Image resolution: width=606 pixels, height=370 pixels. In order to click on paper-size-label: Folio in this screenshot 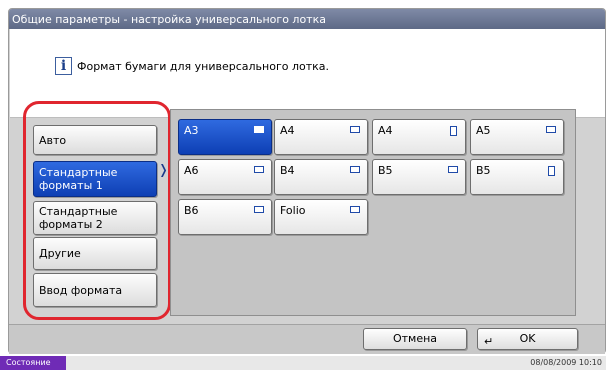, I will do `click(293, 210)`.